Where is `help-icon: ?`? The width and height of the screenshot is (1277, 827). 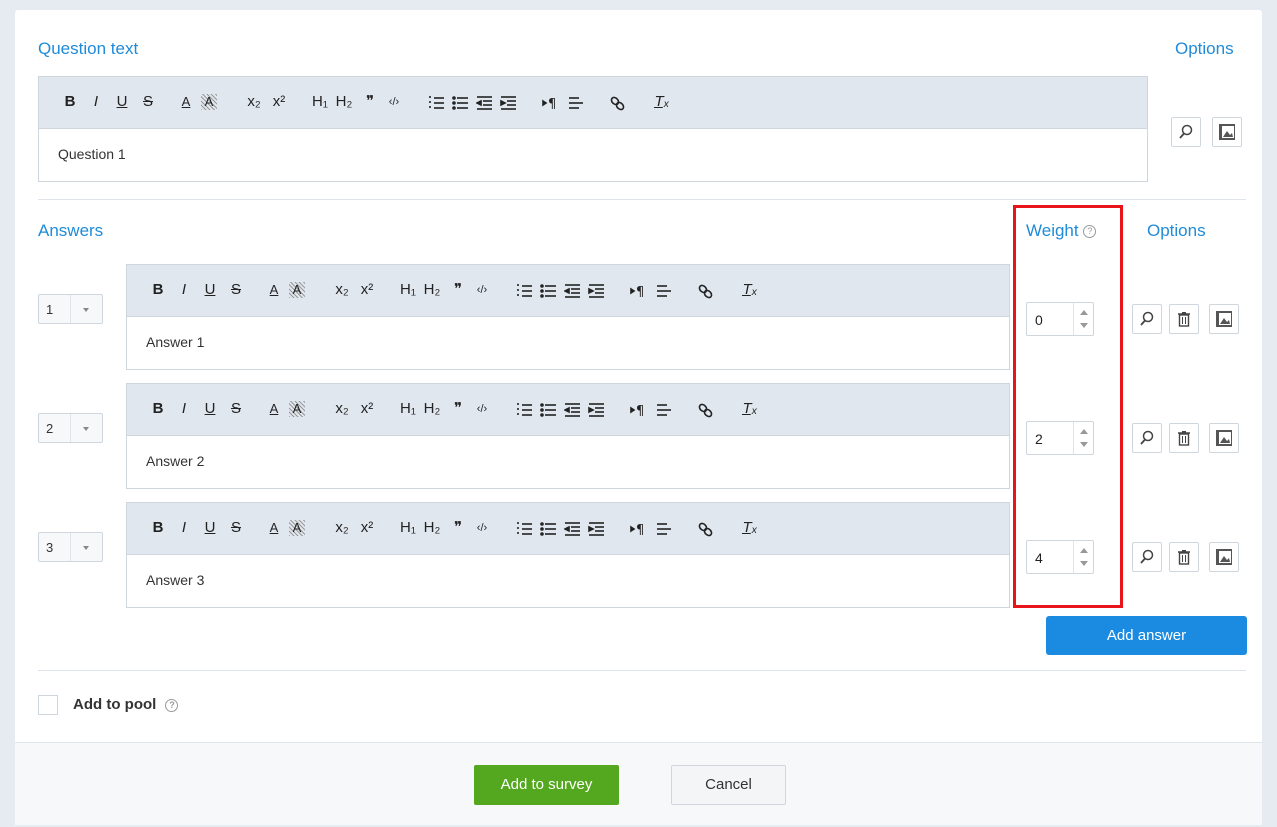 help-icon: ? is located at coordinates (172, 705).